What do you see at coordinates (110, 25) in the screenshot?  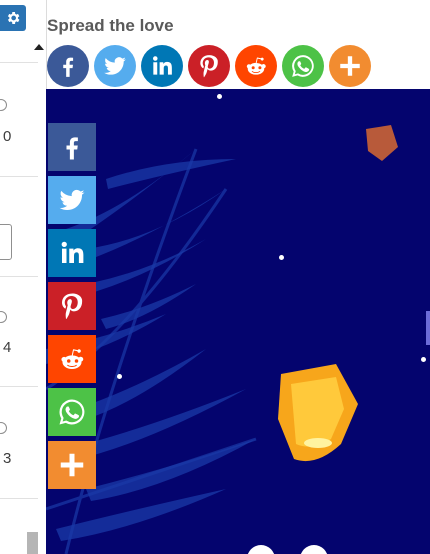 I see `share-heading: Spread the love` at bounding box center [110, 25].